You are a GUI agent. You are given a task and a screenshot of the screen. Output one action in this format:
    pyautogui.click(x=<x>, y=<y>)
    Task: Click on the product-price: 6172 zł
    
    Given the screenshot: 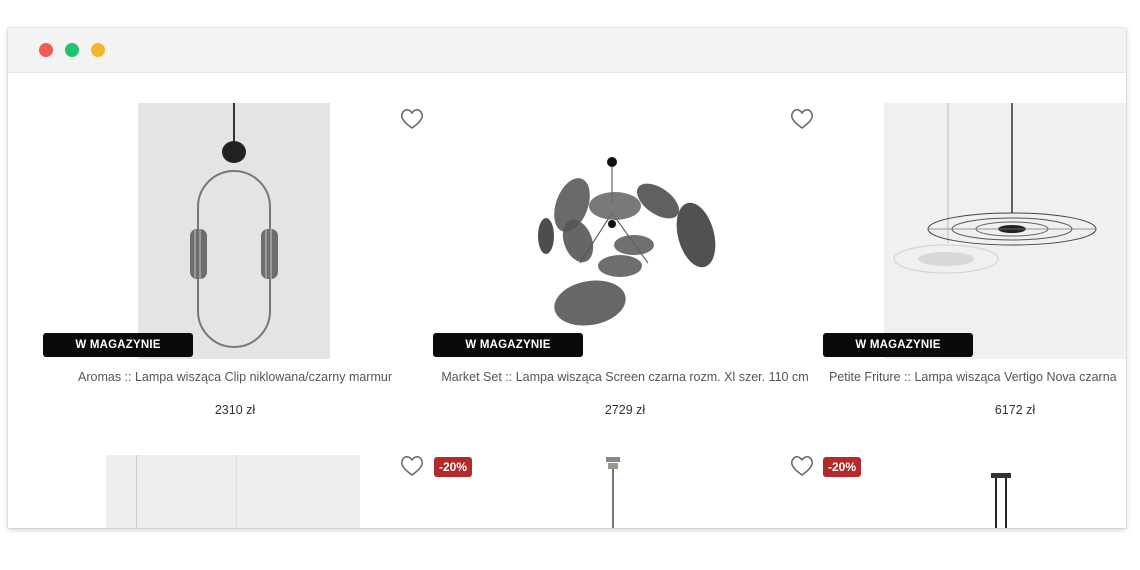 What is the action you would take?
    pyautogui.click(x=1015, y=410)
    